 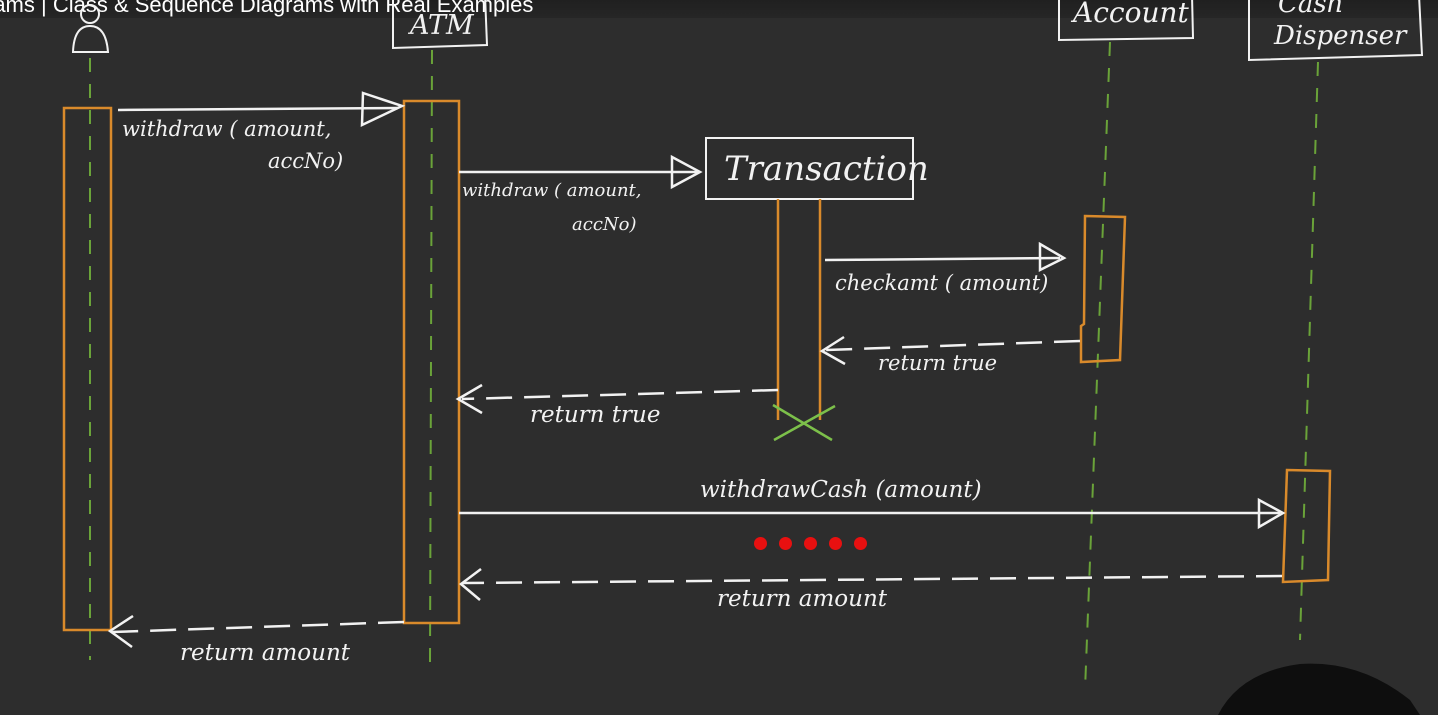 What do you see at coordinates (604, 224) in the screenshot?
I see `message-2-label-line2: accNo)` at bounding box center [604, 224].